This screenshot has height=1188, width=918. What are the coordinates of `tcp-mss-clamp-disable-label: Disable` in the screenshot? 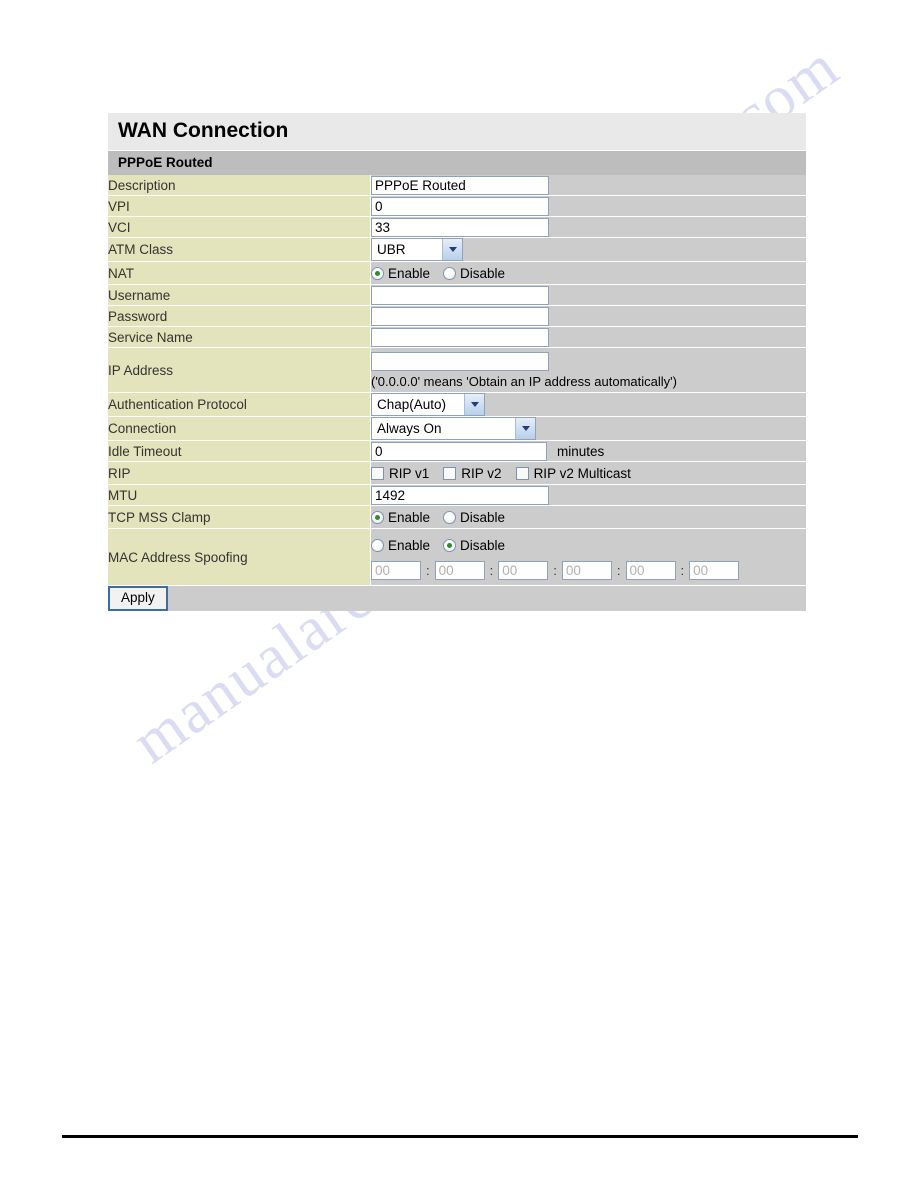 It's located at (483, 517).